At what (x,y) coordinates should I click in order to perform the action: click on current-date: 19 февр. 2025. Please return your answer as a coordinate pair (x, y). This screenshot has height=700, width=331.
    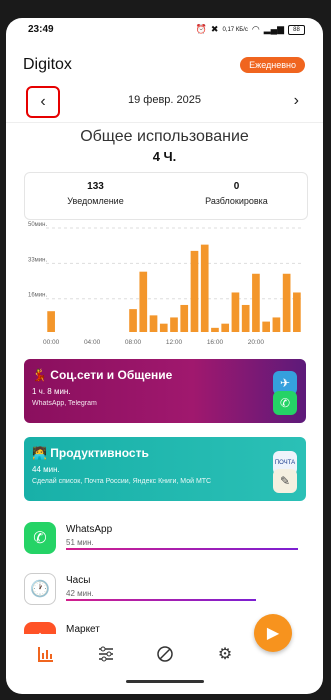
    Looking at the image, I should click on (164, 100).